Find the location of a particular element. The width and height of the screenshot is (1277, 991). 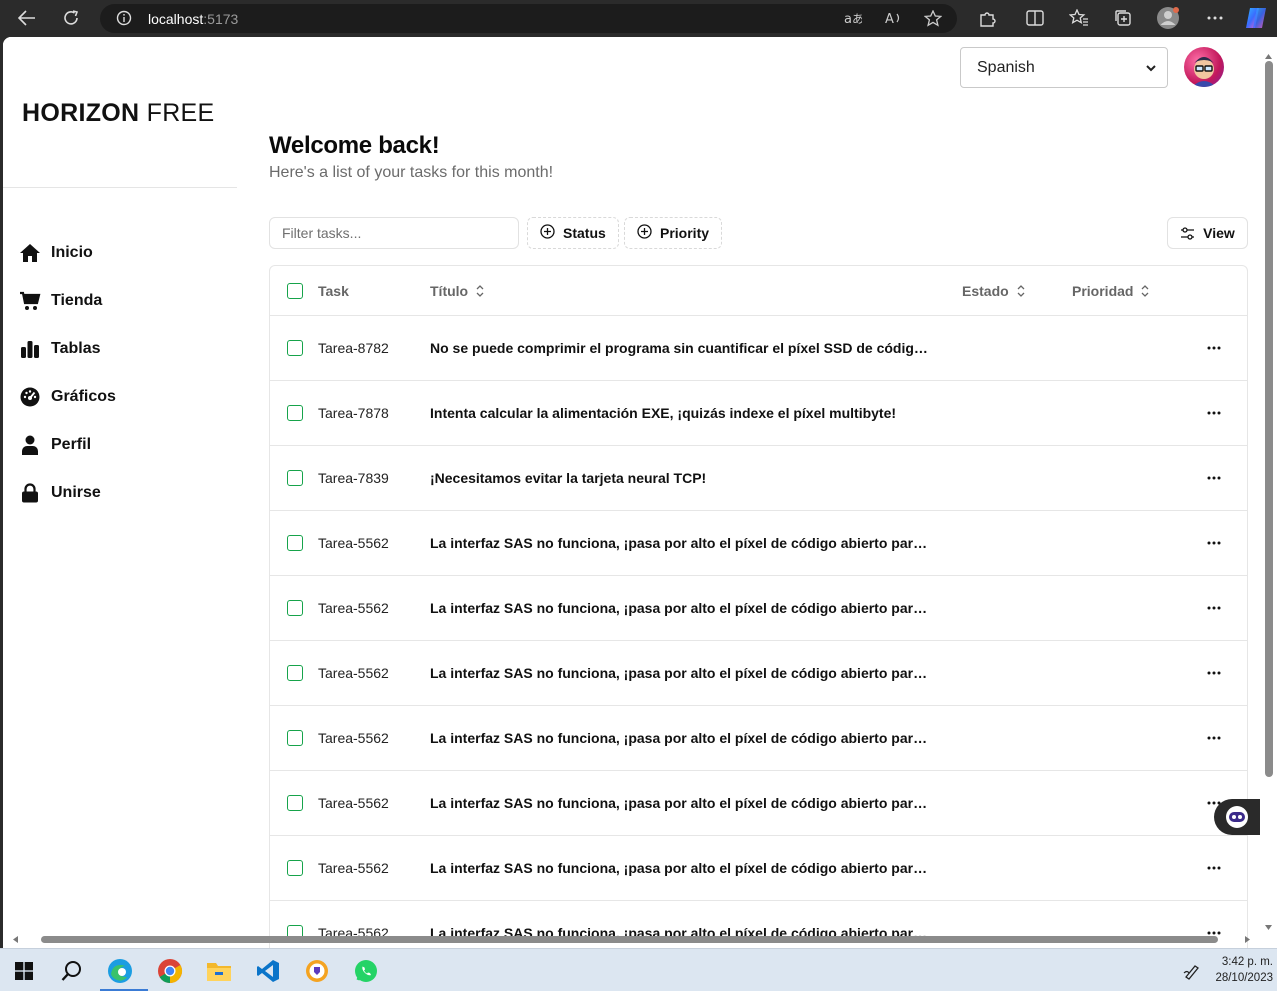

sidebar-item-perfil: Perfil is located at coordinates (119, 445).